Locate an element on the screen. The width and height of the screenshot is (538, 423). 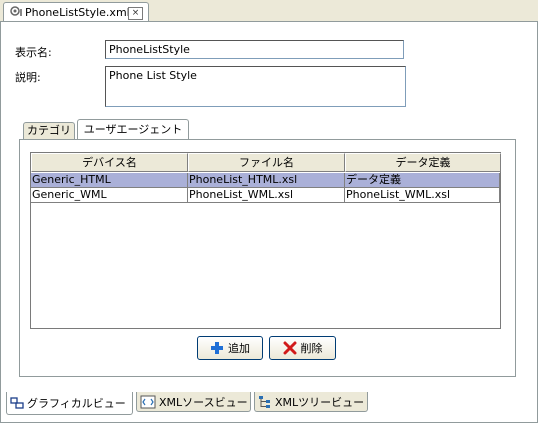
delete-x-icon is located at coordinates (289, 348).